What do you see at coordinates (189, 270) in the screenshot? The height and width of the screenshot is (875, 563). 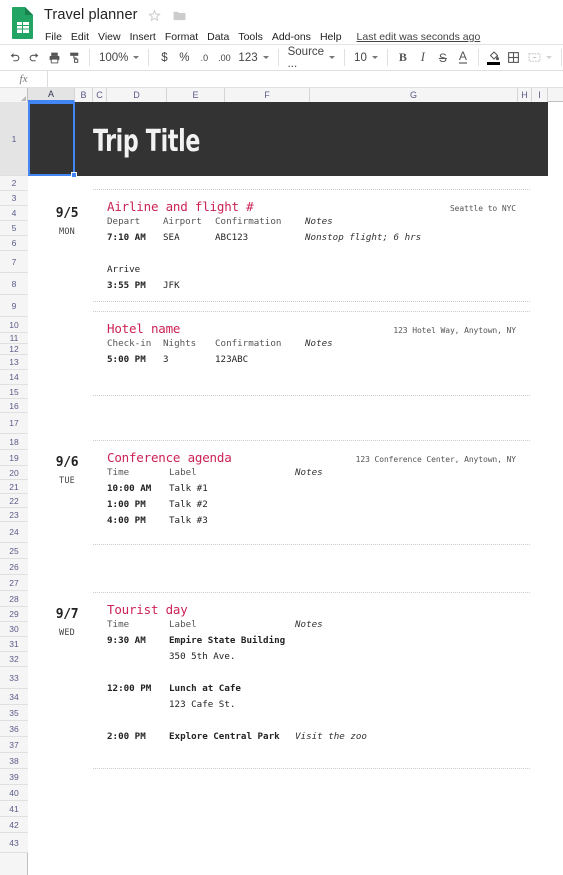 I see `cell-label` at bounding box center [189, 270].